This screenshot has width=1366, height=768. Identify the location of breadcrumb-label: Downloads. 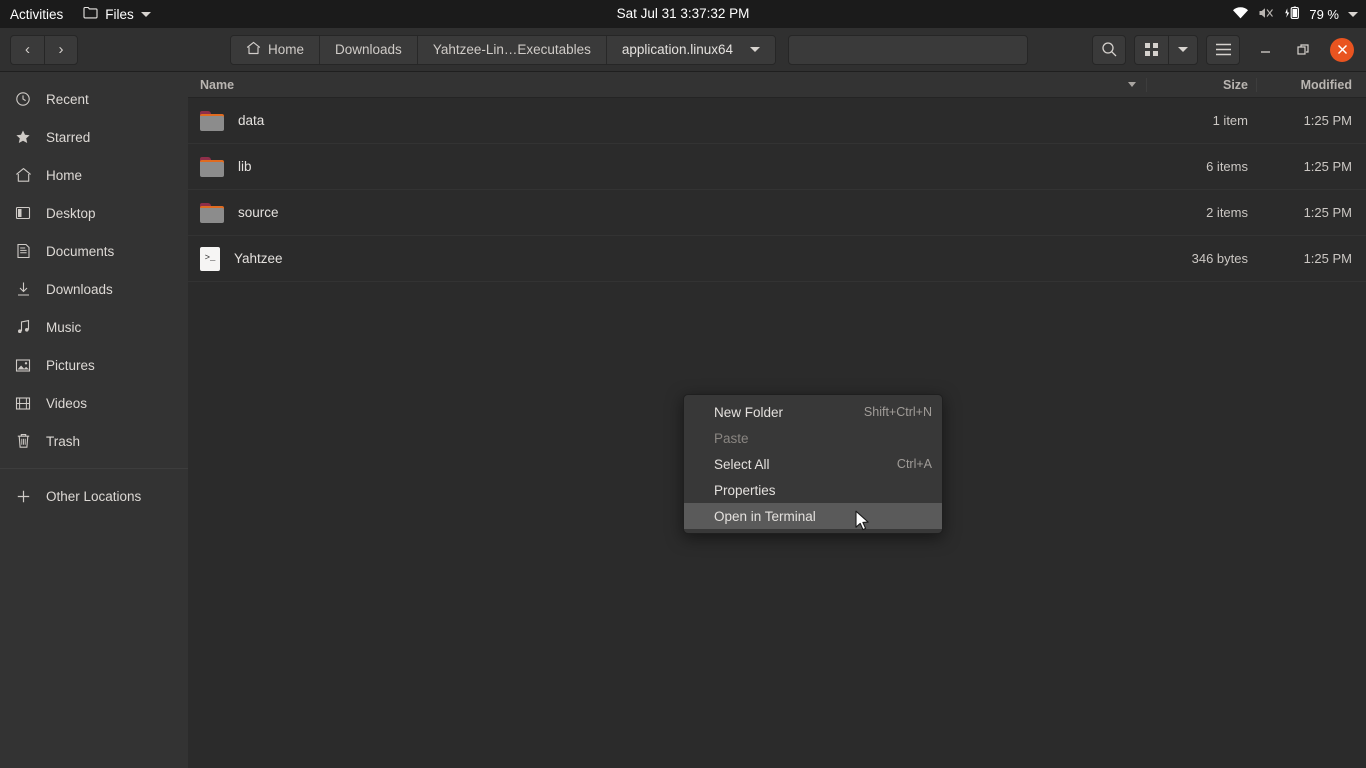
(368, 49).